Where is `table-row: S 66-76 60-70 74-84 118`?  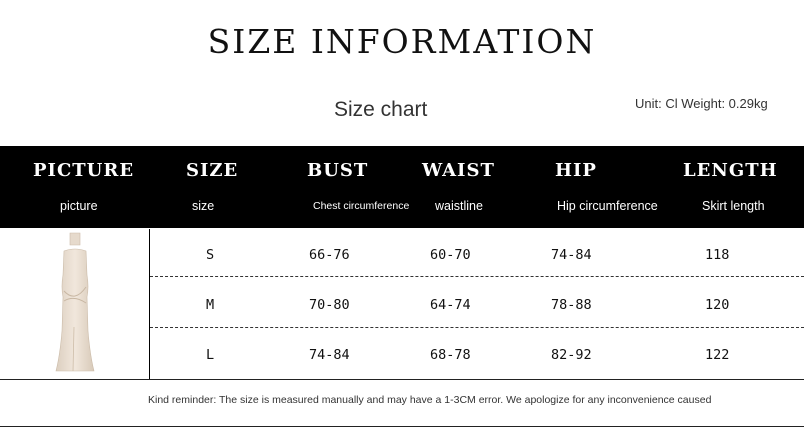 table-row: S 66-76 60-70 74-84 118 is located at coordinates (477, 255).